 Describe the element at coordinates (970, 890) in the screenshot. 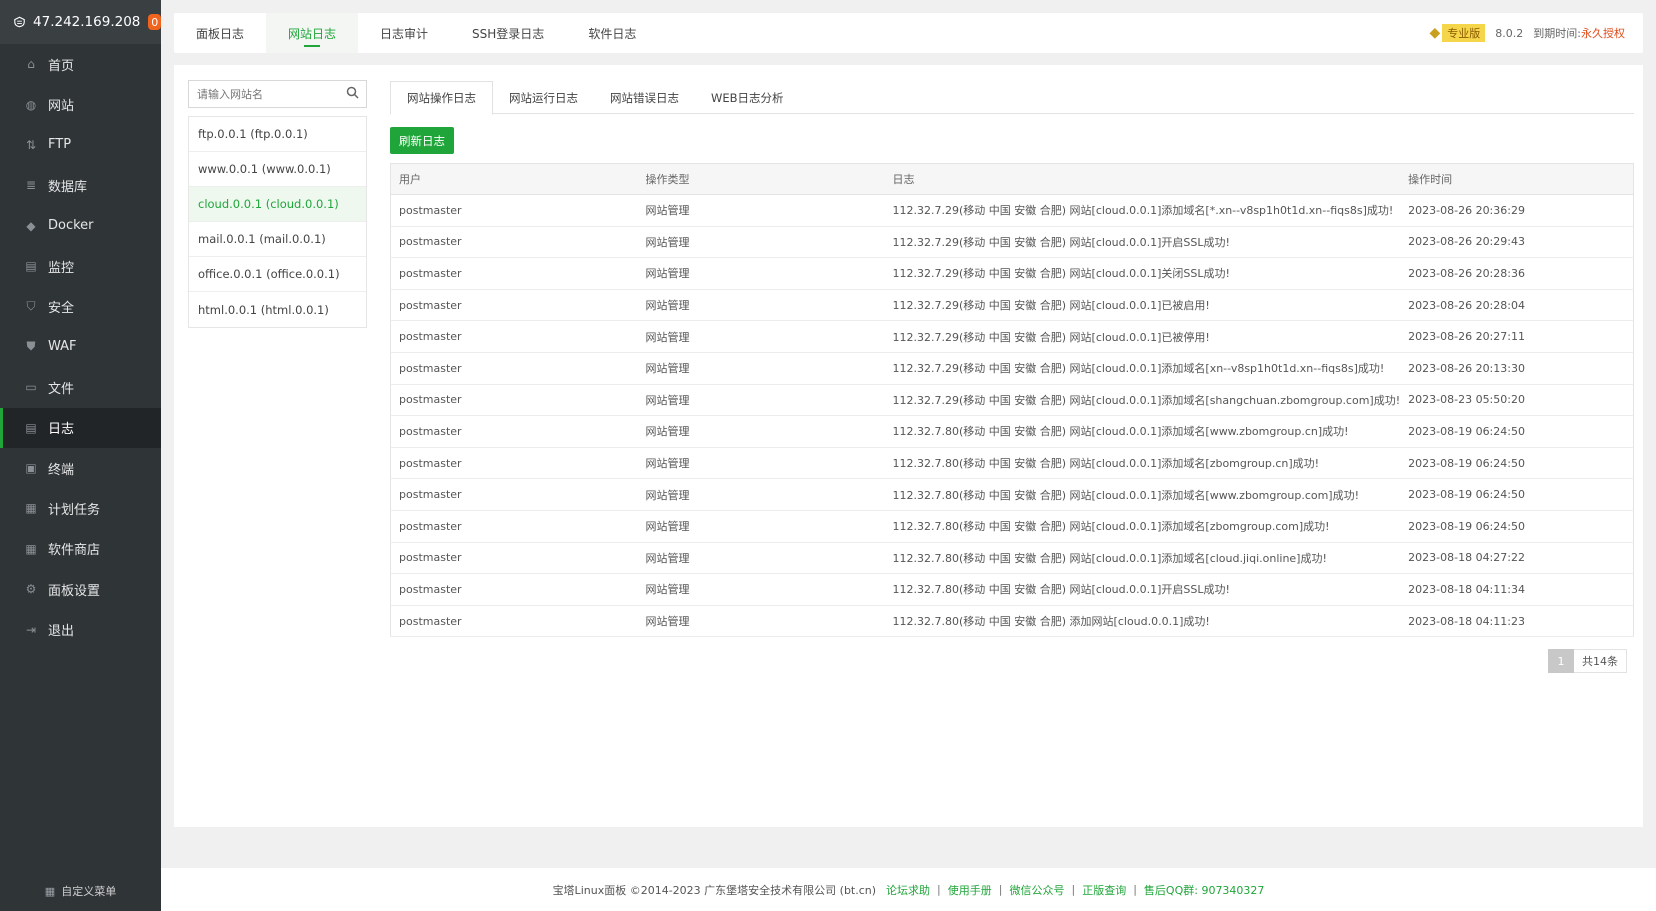

I see `manual-link: 使用手册` at that location.